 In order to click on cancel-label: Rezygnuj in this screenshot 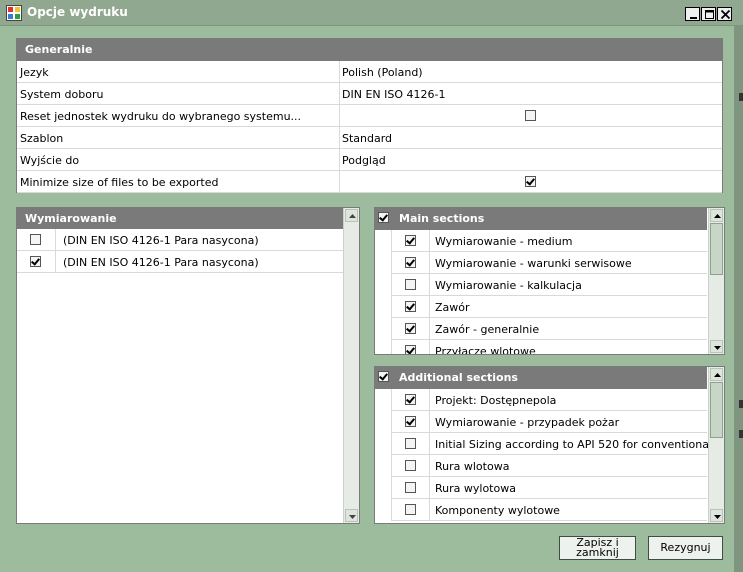, I will do `click(685, 547)`.